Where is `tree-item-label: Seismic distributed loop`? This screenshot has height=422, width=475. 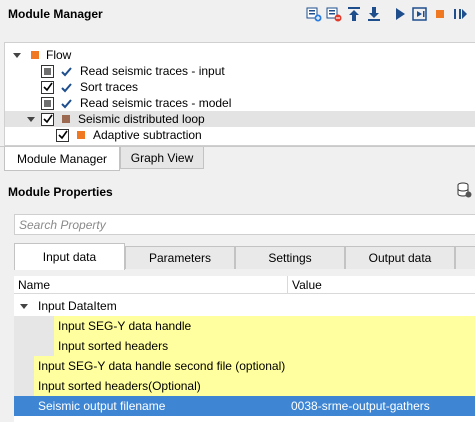
tree-item-label: Seismic distributed loop is located at coordinates (141, 119).